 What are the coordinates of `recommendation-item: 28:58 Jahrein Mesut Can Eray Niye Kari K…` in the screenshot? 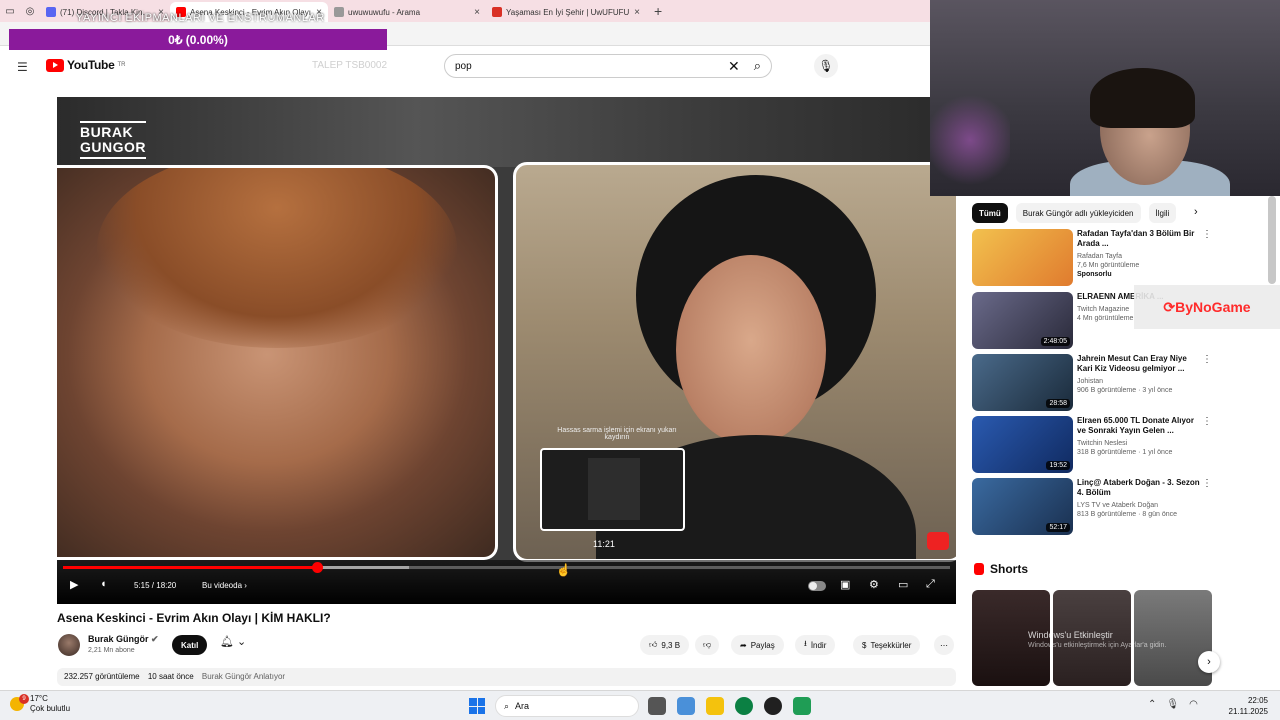 It's located at (1092, 383).